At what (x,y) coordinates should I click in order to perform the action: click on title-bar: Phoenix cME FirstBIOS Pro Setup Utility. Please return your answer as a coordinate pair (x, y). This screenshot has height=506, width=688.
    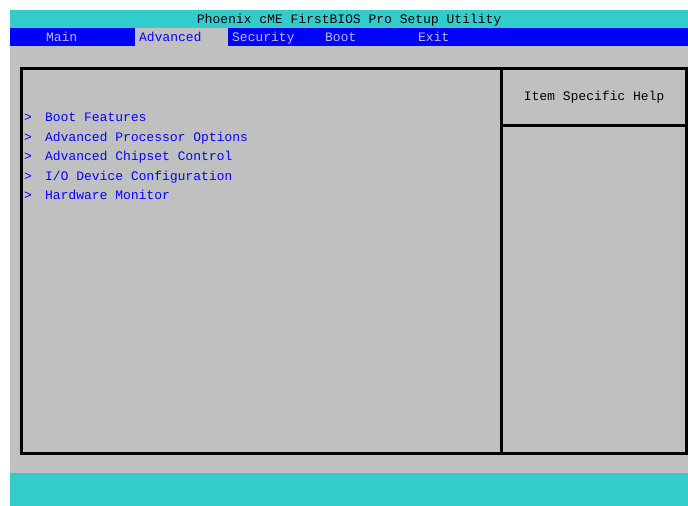
    Looking at the image, I should click on (349, 19).